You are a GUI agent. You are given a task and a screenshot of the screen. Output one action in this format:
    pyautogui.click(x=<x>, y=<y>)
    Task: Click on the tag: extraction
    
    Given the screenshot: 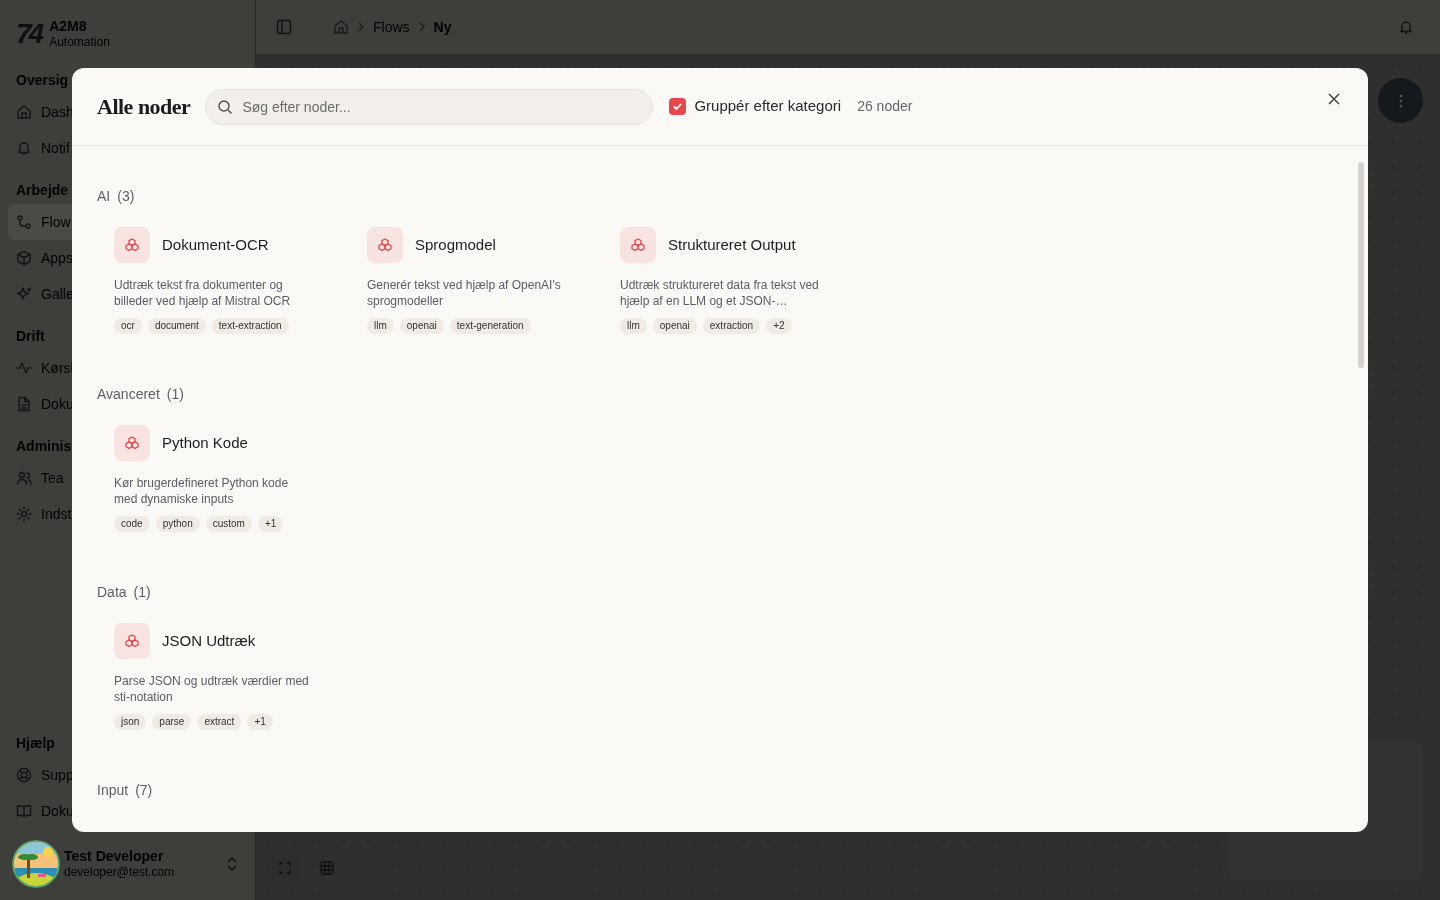 What is the action you would take?
    pyautogui.click(x=731, y=326)
    